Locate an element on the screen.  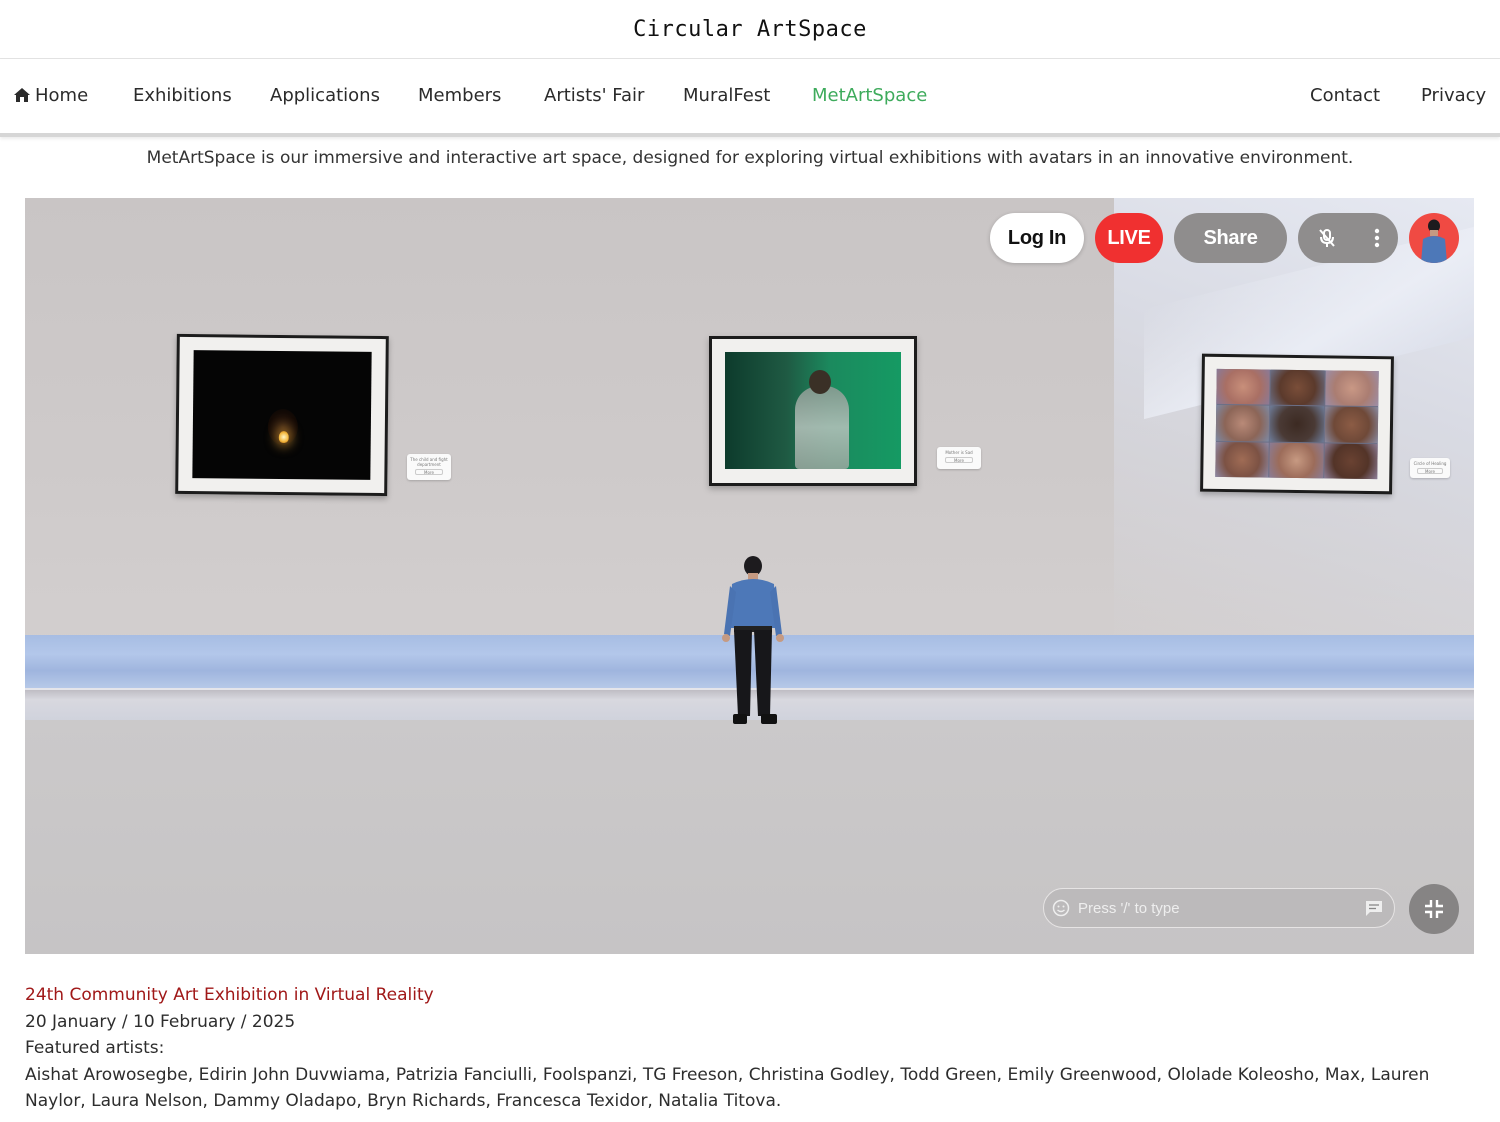
exit-fullscreen-icon is located at coordinates (1434, 909).